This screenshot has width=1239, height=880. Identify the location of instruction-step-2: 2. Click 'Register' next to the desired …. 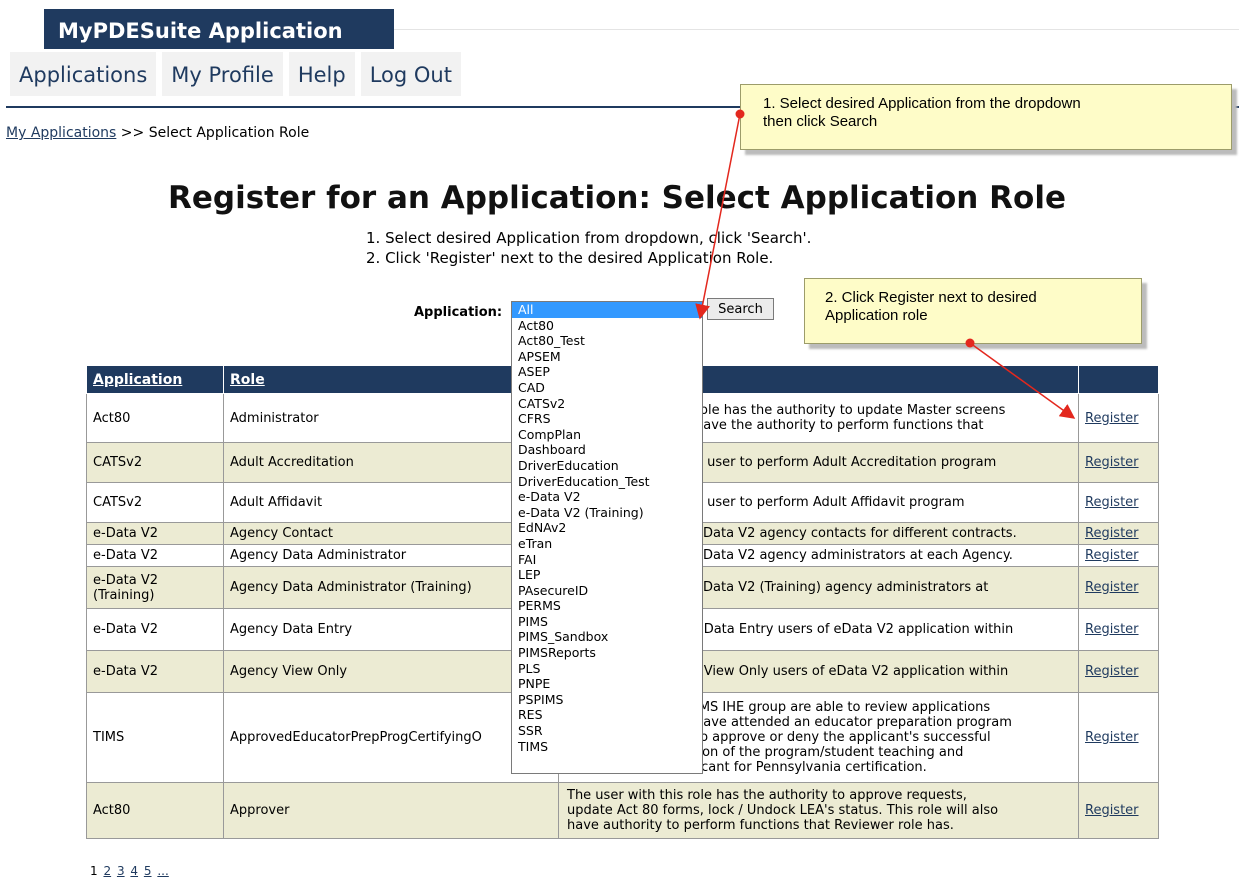
(570, 258).